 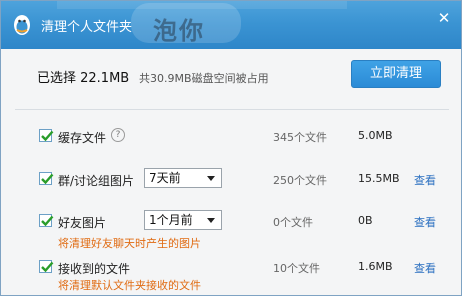 What do you see at coordinates (375, 135) in the screenshot?
I see `cache-size: 5.0MB` at bounding box center [375, 135].